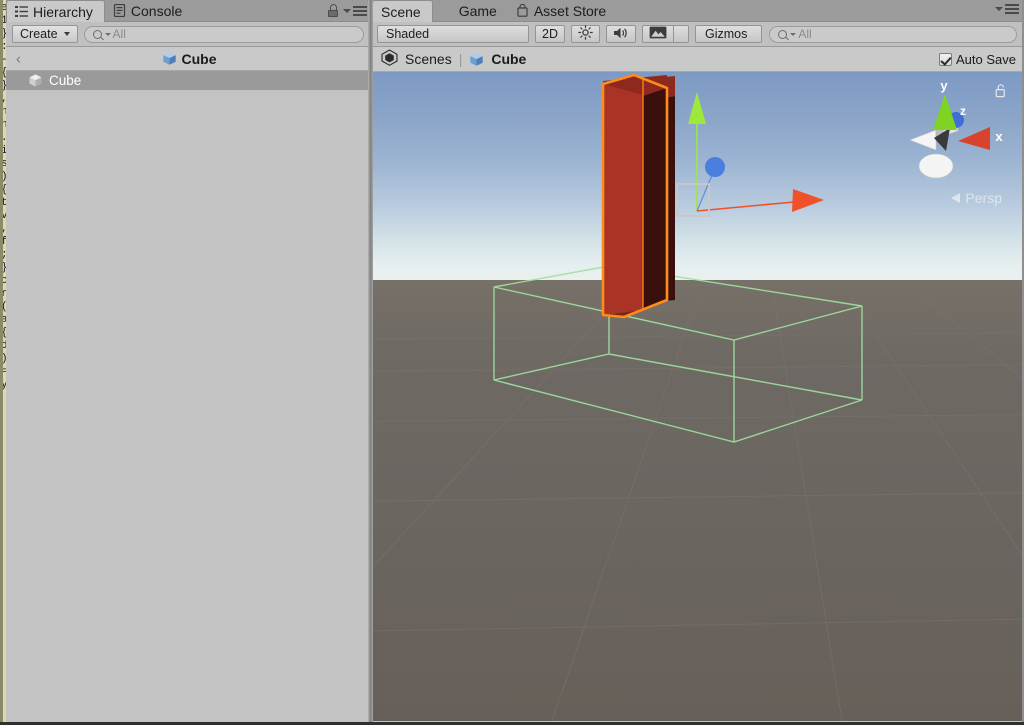  I want to click on auto-save-checkbox, so click(945, 59).